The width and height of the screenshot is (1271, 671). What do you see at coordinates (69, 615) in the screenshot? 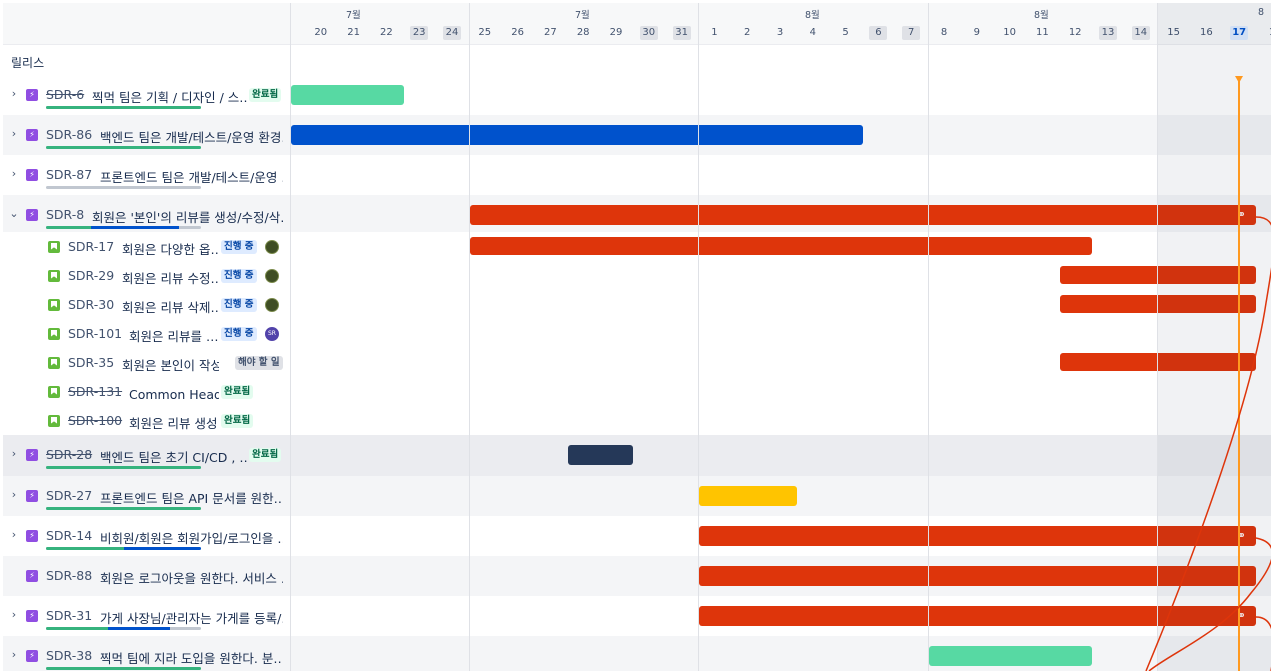
I see `issue-key: SDR-31` at bounding box center [69, 615].